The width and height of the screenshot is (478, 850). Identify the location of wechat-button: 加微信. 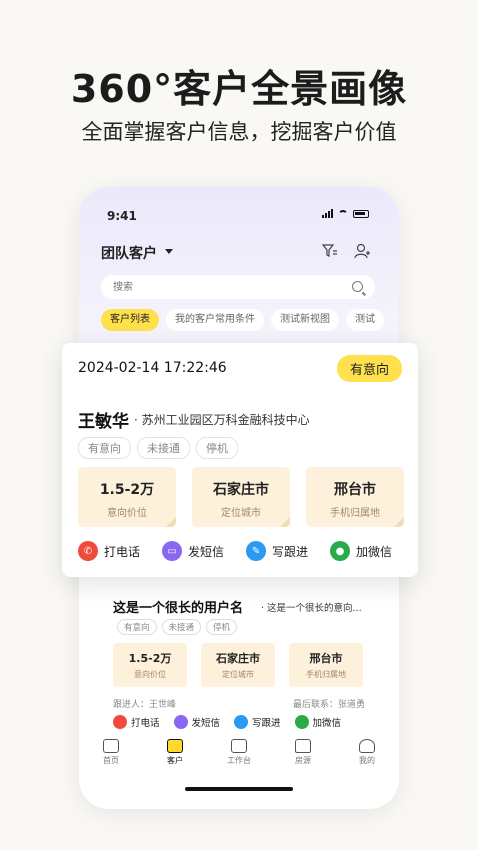
(318, 722).